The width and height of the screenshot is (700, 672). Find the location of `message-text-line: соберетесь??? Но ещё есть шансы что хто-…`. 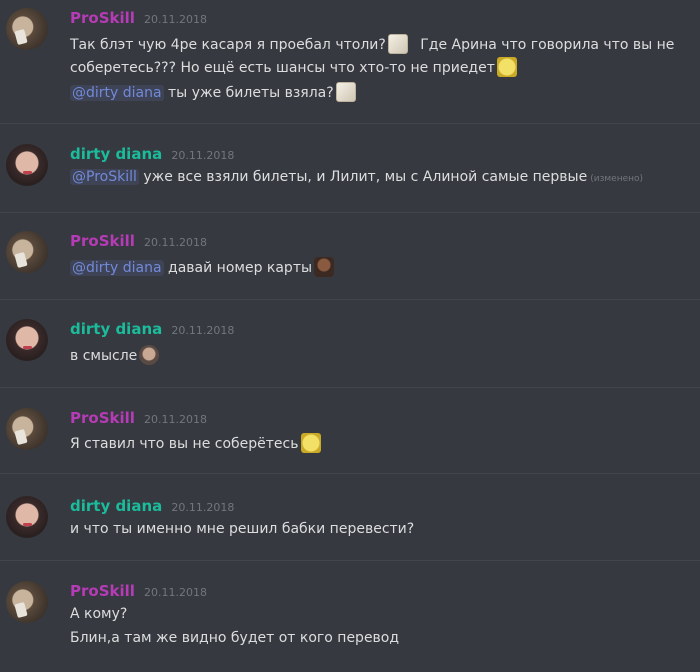

message-text-line: соберетесь??? Но ещё есть шансы что хто-… is located at coordinates (294, 67).